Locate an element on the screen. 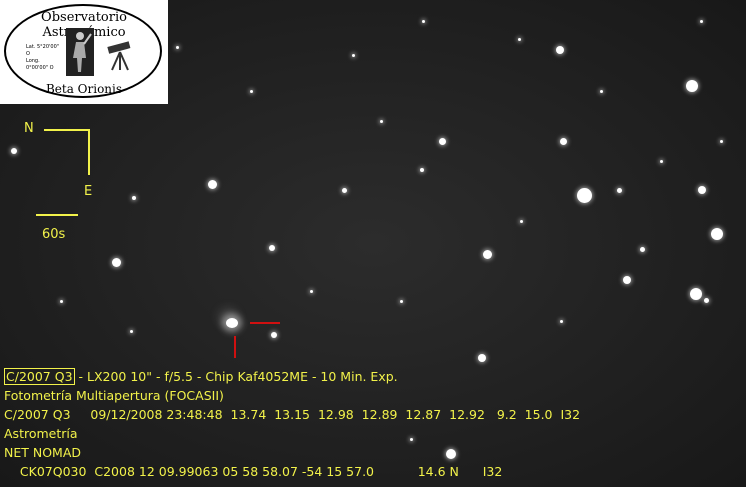  logo-coord-long: Long. 0°00'00" O is located at coordinates (40, 64).